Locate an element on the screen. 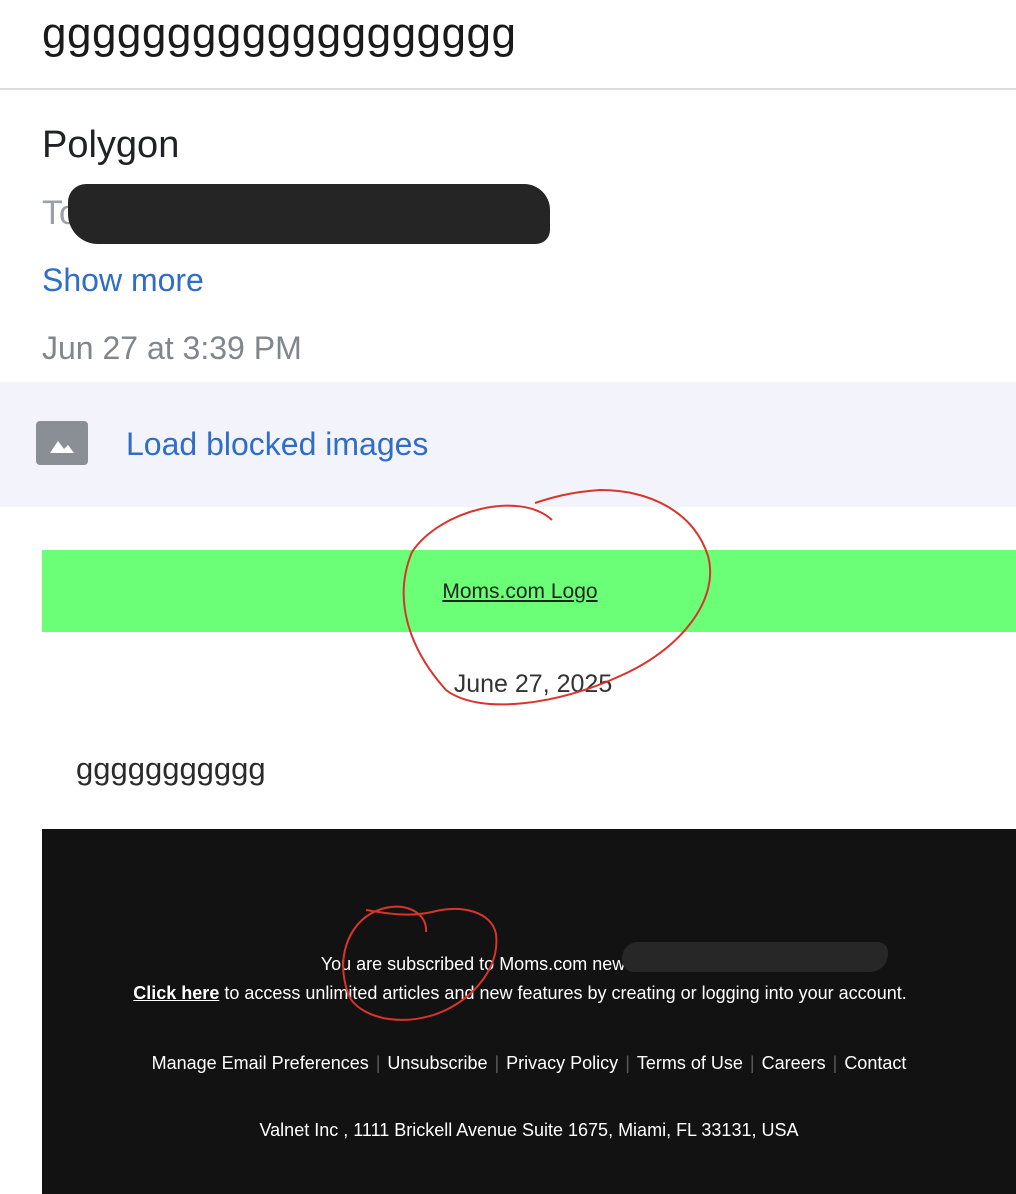 The height and width of the screenshot is (1194, 1016). manage-email-preferences-link: Manage Email Preferences is located at coordinates (260, 1063).